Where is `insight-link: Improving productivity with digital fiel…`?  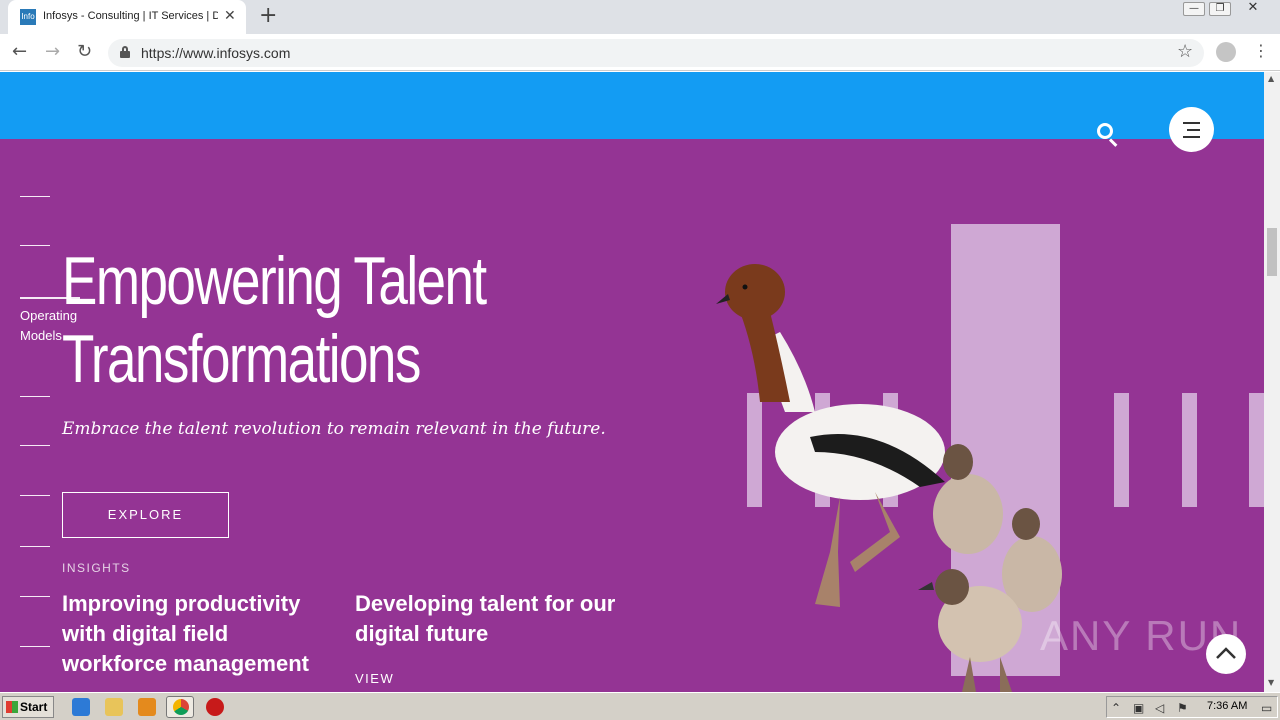
insight-link: Improving productivity with digital fiel… is located at coordinates (197, 634).